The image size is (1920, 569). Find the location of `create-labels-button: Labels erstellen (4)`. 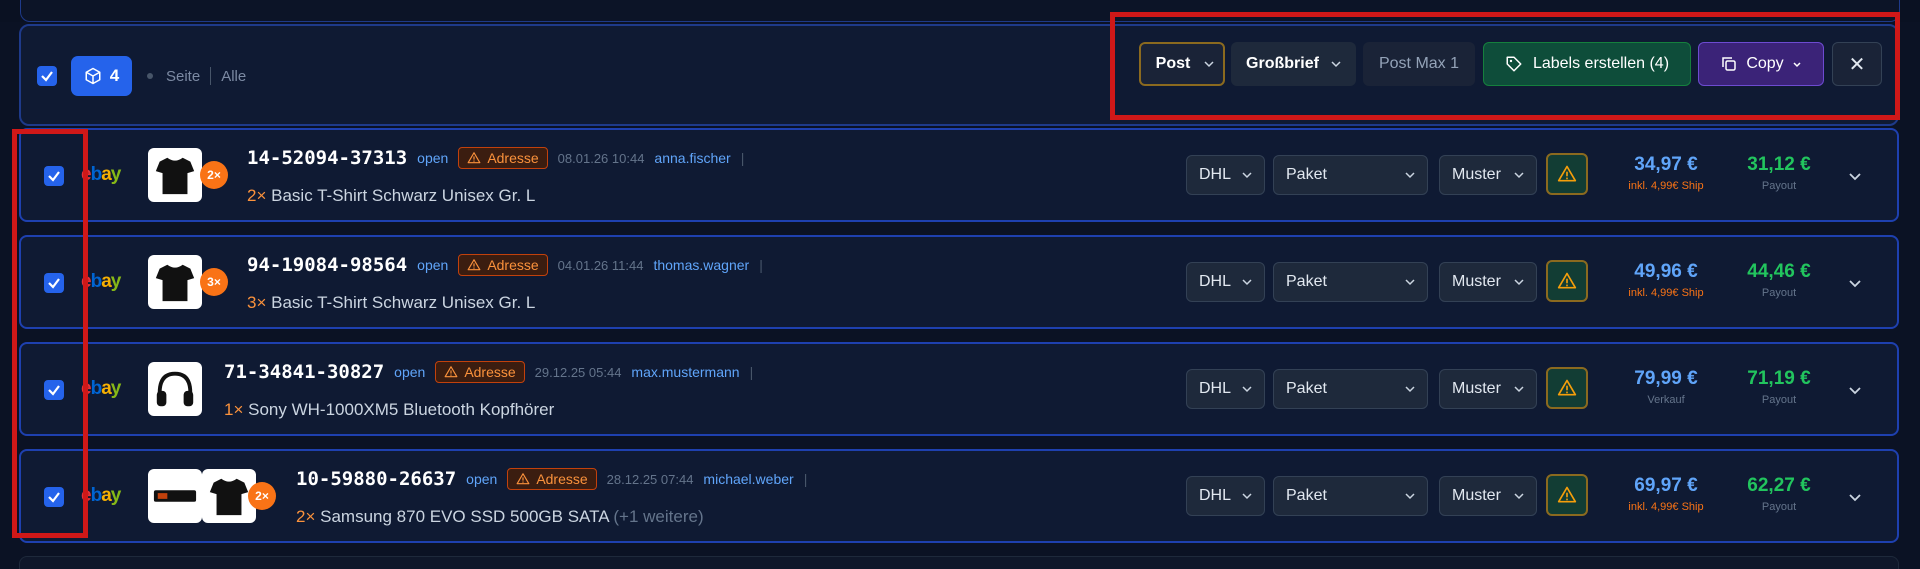

create-labels-button: Labels erstellen (4) is located at coordinates (1587, 64).